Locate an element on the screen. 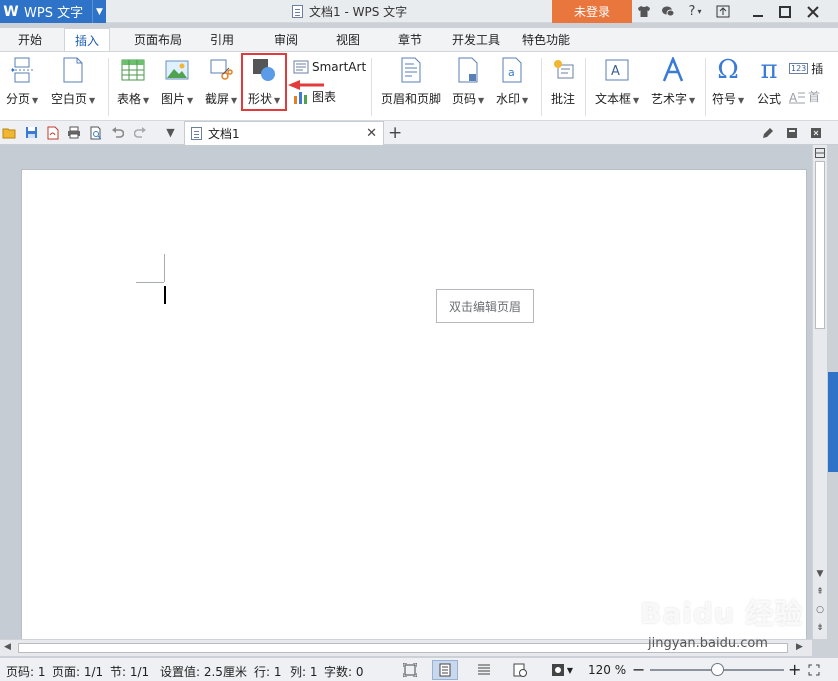 This screenshot has width=838, height=681. login-button: 未登录 is located at coordinates (592, 11).